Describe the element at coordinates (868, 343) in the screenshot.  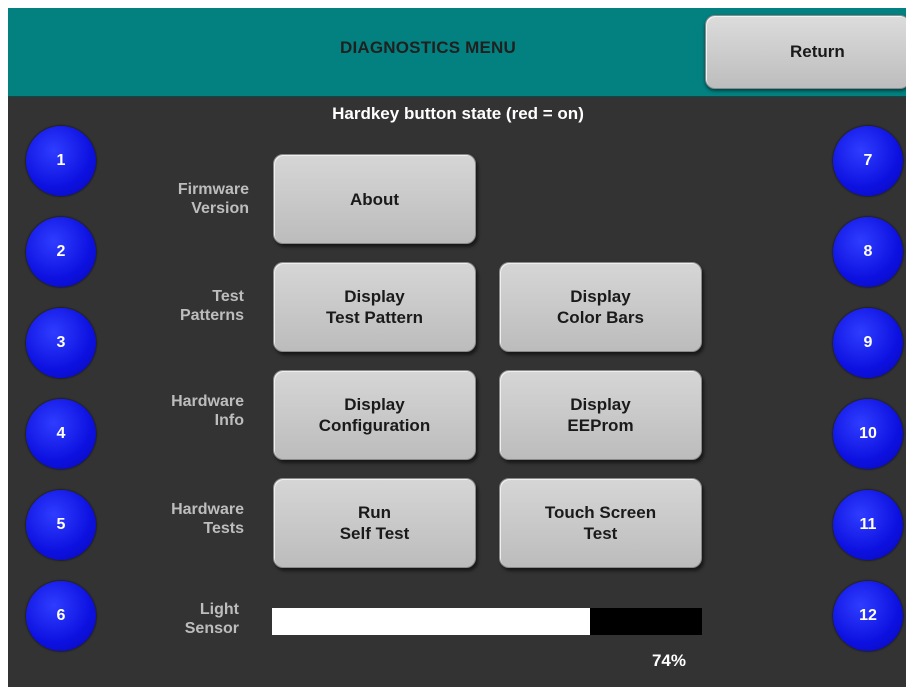
I see `hardkey-indicator-9: 9` at that location.